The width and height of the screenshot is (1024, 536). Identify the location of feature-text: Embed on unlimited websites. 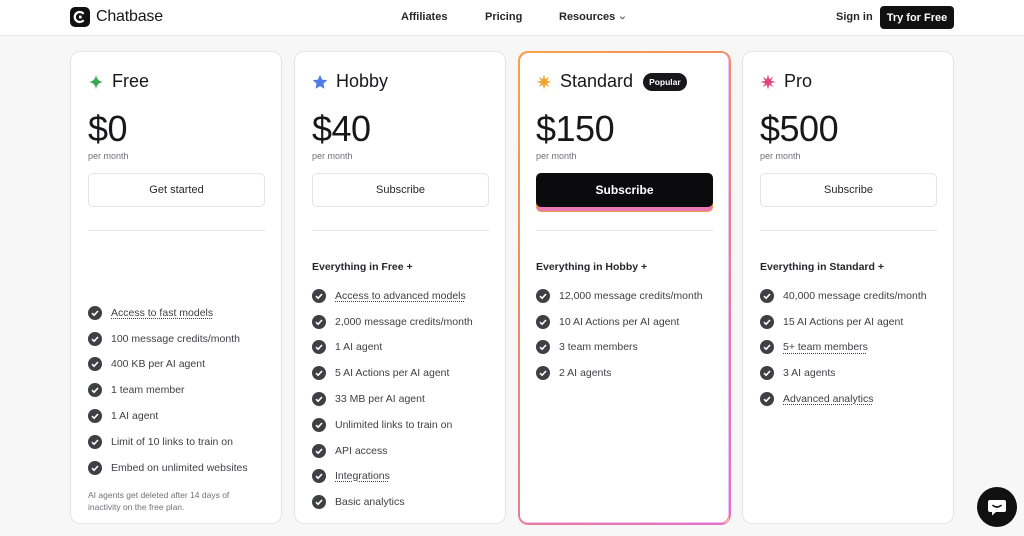
(179, 467).